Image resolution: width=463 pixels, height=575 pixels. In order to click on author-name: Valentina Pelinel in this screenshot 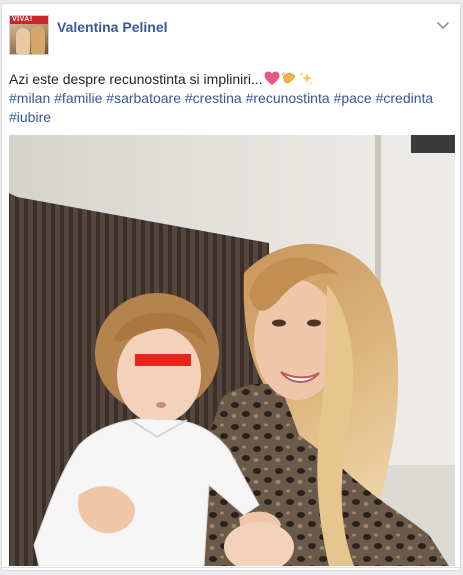, I will do `click(112, 27)`.